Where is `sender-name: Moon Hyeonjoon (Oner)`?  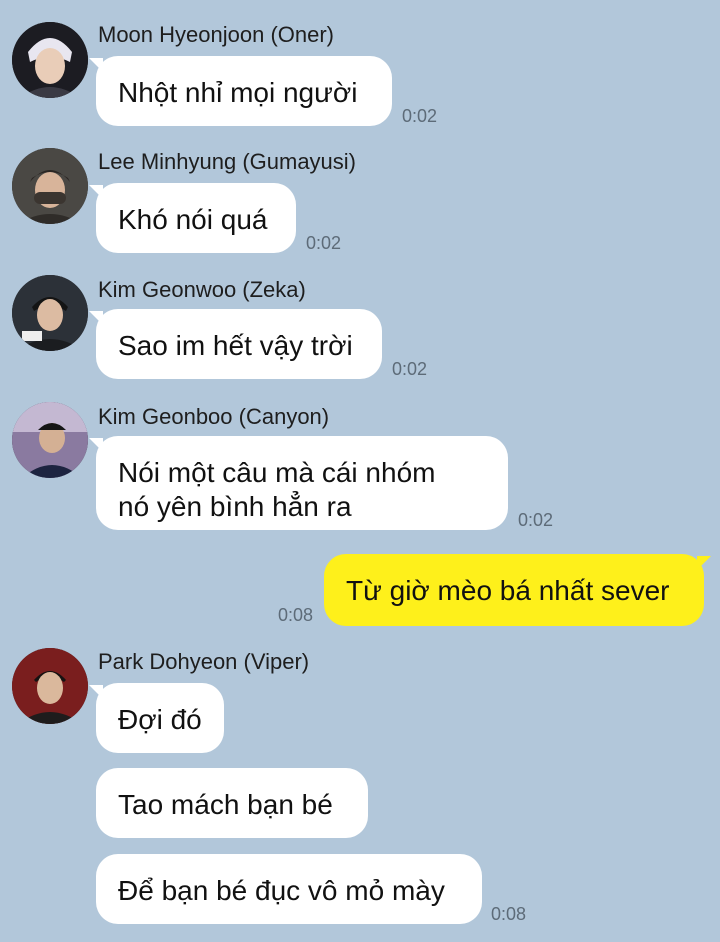 sender-name: Moon Hyeonjoon (Oner) is located at coordinates (216, 34).